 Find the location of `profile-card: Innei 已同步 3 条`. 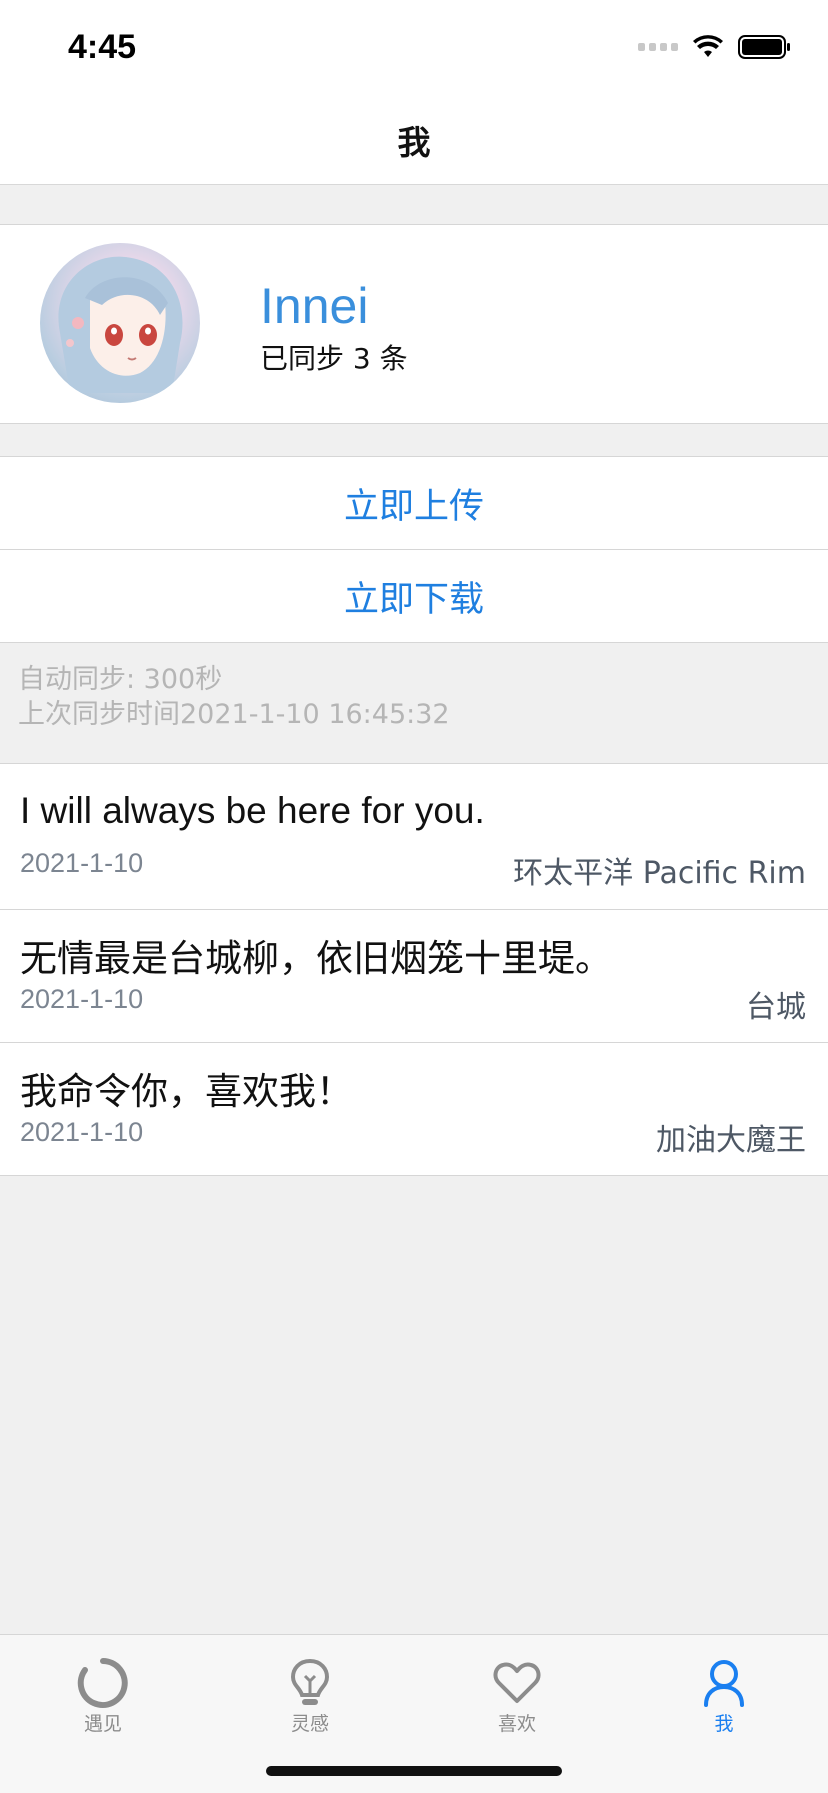

profile-card: Innei 已同步 3 条 is located at coordinates (414, 324).